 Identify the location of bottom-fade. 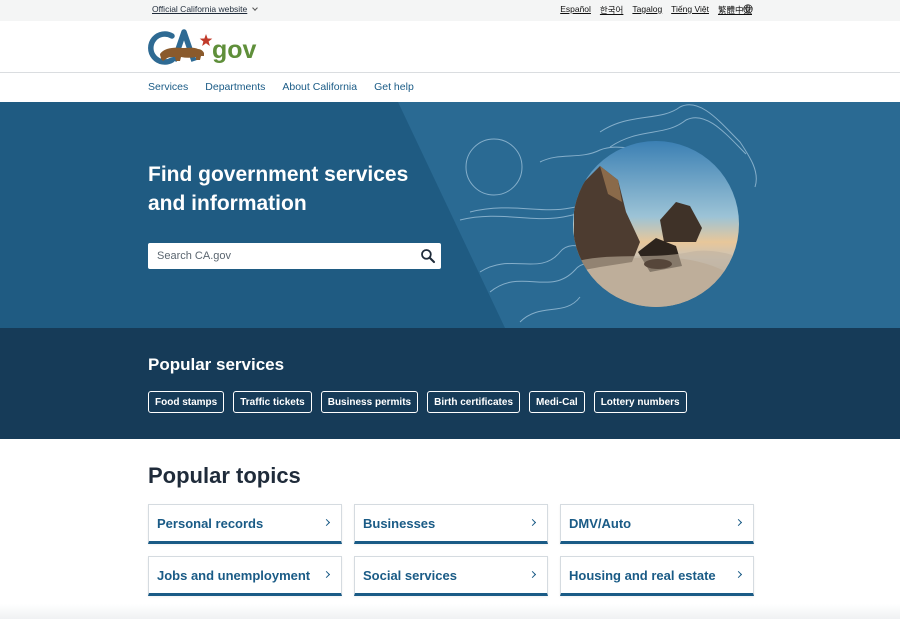
(450, 611).